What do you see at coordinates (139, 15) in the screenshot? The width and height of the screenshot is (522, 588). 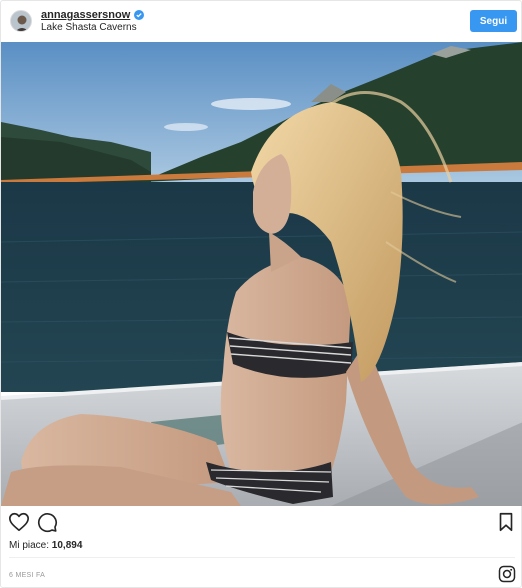 I see `verified-badge-icon` at bounding box center [139, 15].